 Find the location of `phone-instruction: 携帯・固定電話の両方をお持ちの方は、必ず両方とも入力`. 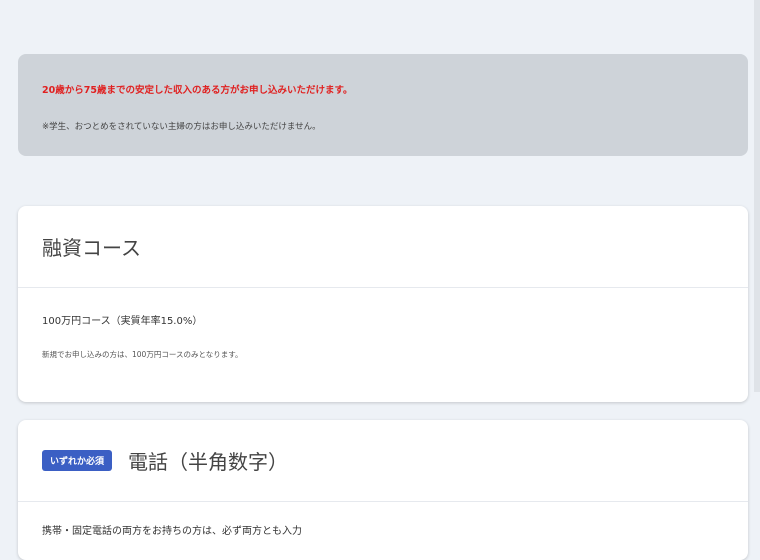

phone-instruction: 携帯・固定電話の両方をお持ちの方は、必ず両方とも入力 is located at coordinates (172, 531).